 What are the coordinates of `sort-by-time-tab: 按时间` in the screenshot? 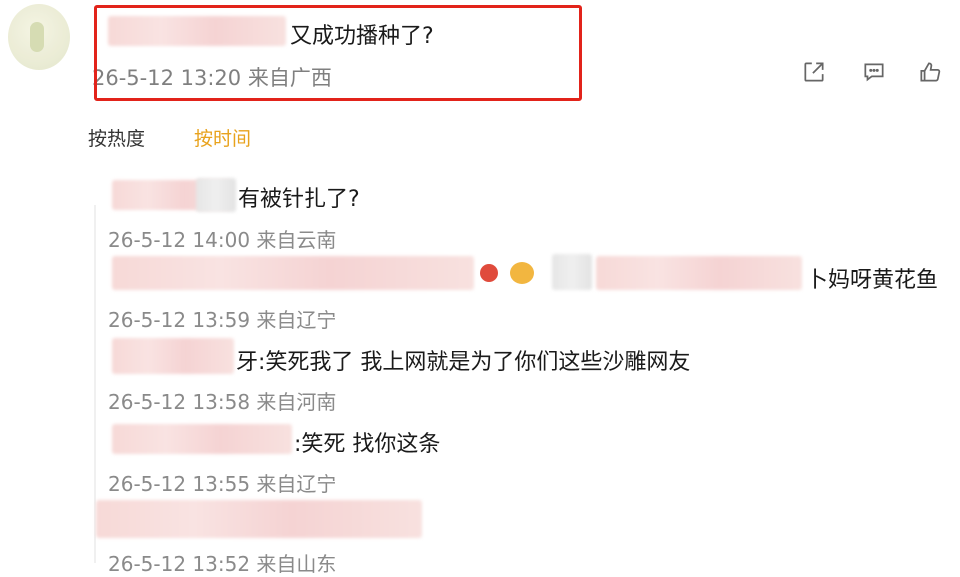 It's located at (222, 137).